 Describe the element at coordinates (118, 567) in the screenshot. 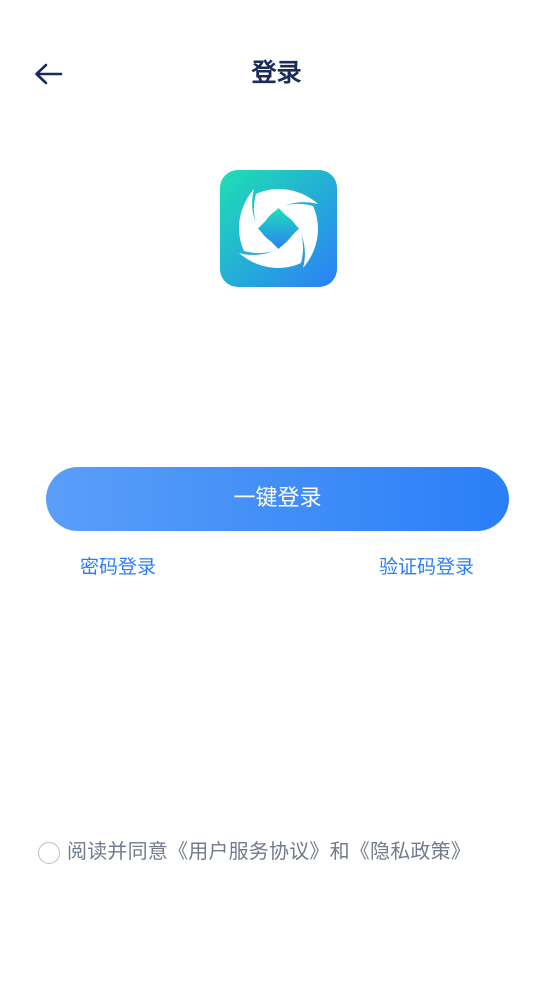

I see `password-login-link: 密码登录` at that location.